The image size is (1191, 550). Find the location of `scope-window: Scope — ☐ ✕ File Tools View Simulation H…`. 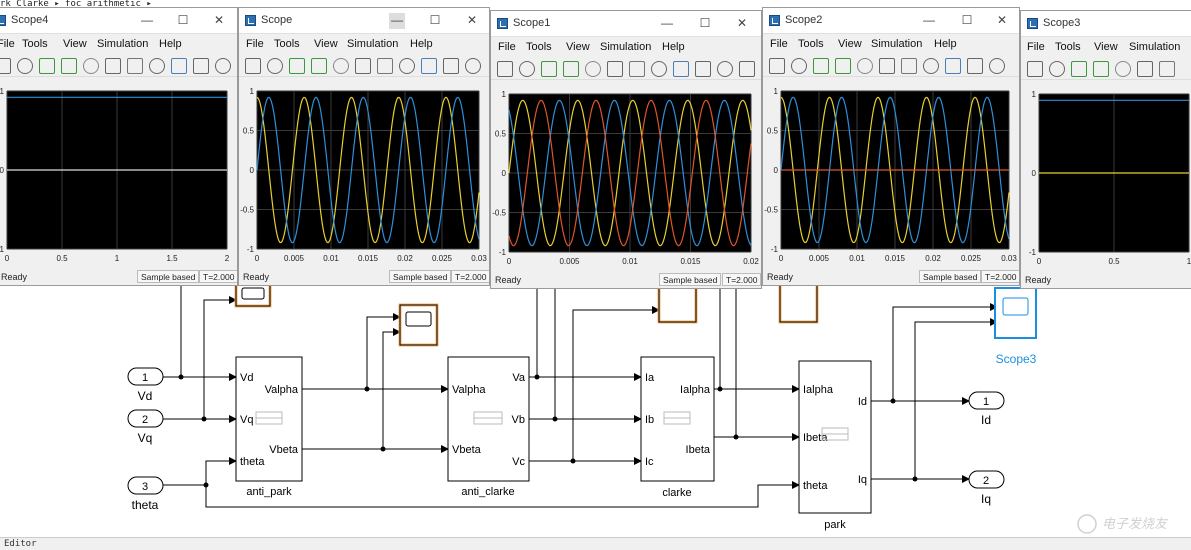

scope-window: Scope — ☐ ✕ File Tools View Simulation H… is located at coordinates (364, 146).